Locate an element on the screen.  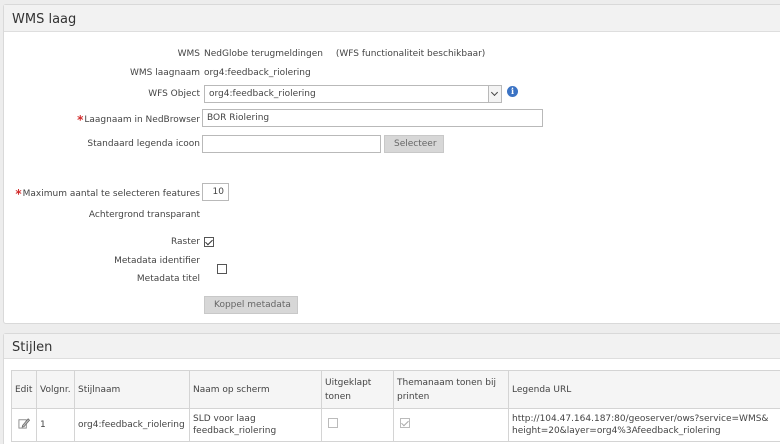
wms-layer-value: org4:feedback_riolering is located at coordinates (257, 73).